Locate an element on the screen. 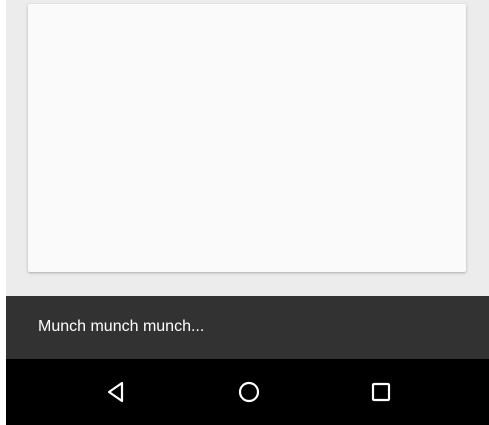 The image size is (489, 425). recents-square-icon is located at coordinates (381, 392).